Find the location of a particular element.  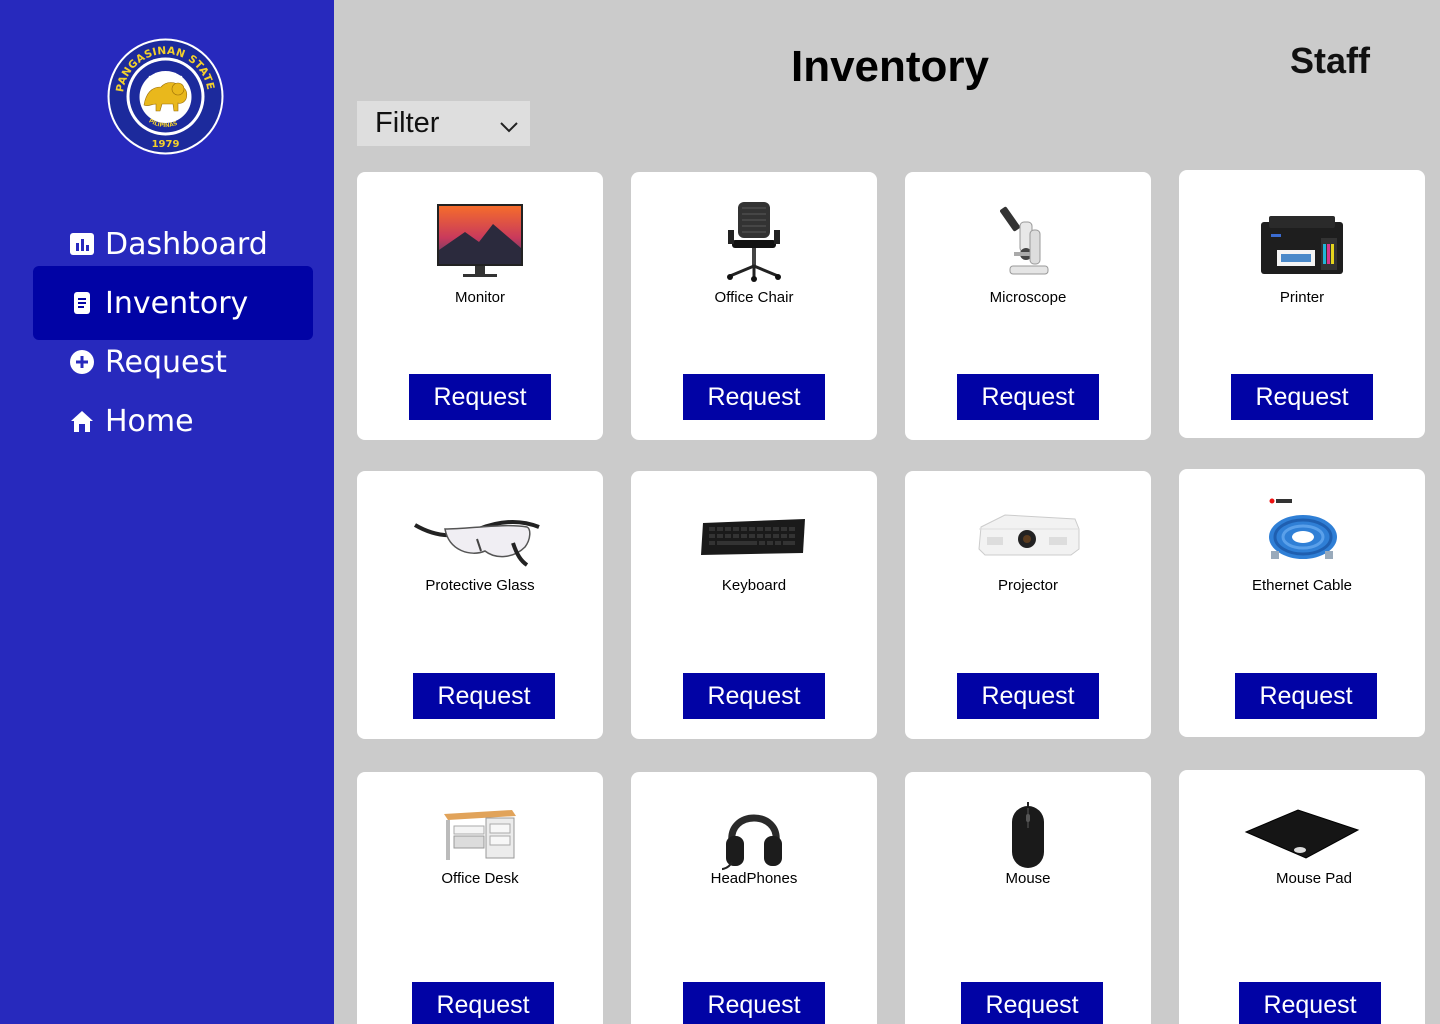

page-title: Inventory is located at coordinates (890, 66).